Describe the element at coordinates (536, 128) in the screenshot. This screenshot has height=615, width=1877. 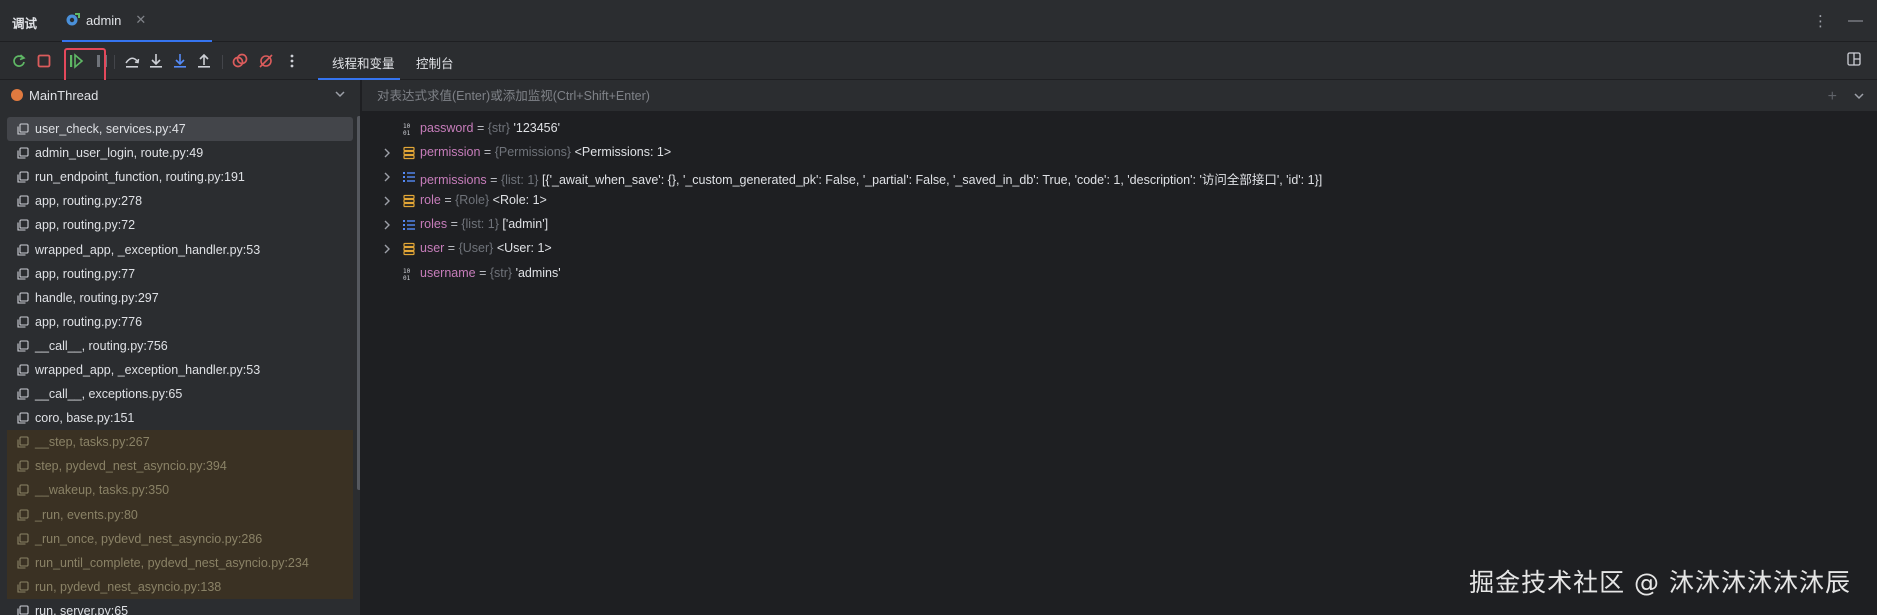
I see `variable-value: '123456'` at that location.